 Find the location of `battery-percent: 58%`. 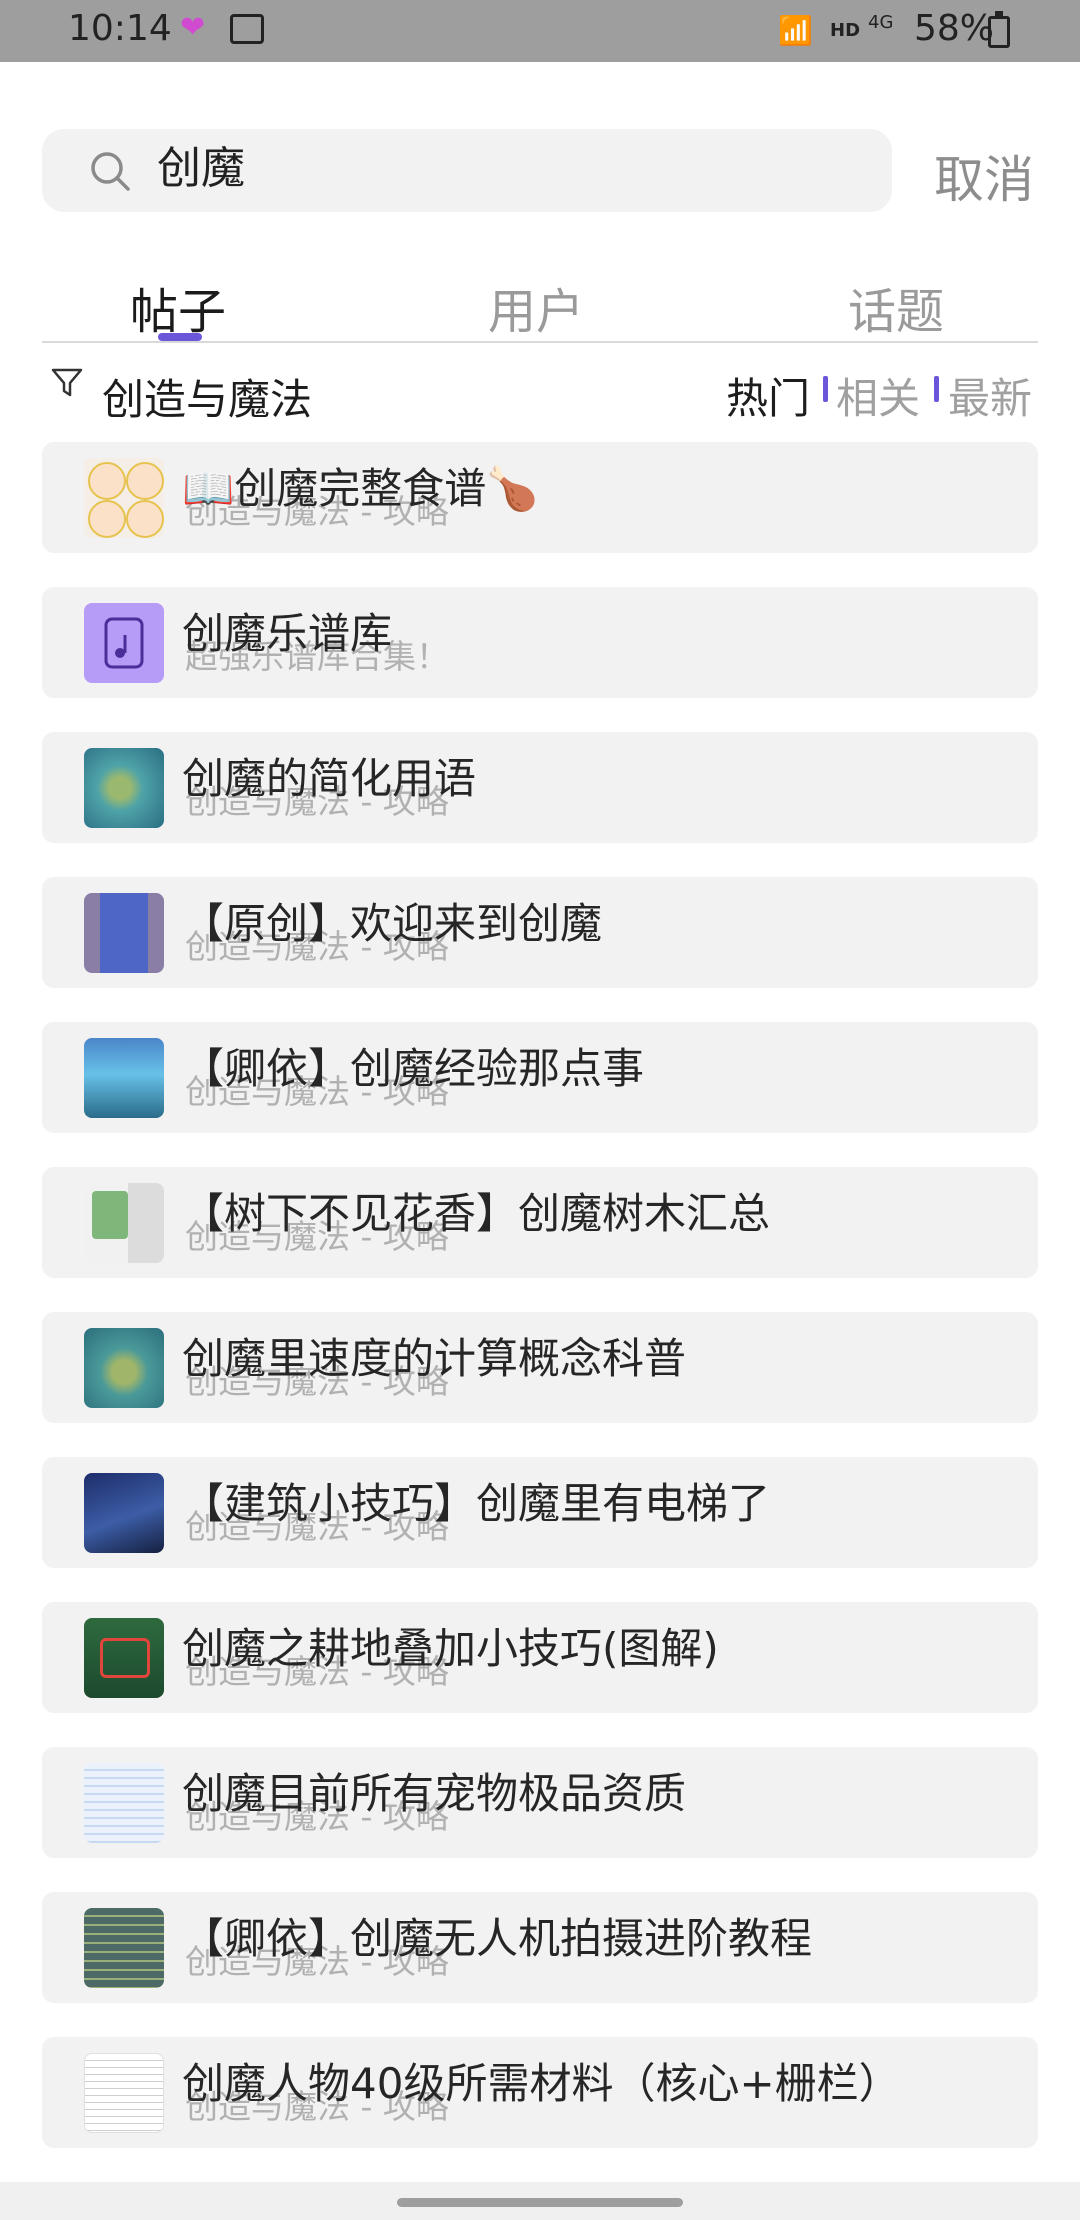

battery-percent: 58% is located at coordinates (954, 28).